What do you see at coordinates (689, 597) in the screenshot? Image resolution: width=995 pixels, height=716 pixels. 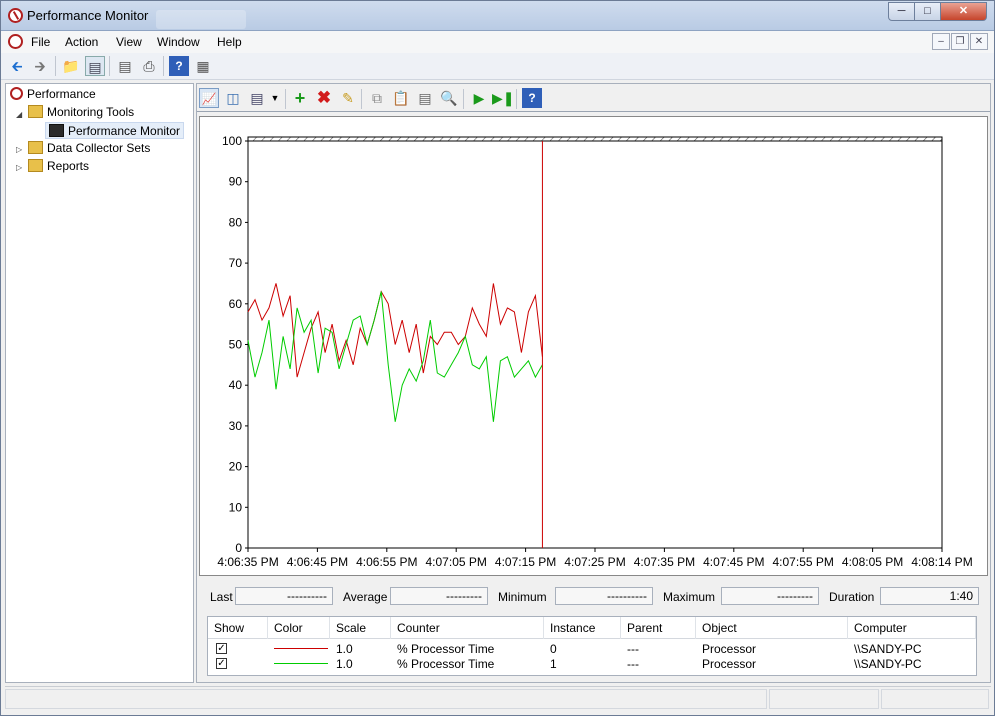 I see `maximum-label: Maximum` at bounding box center [689, 597].